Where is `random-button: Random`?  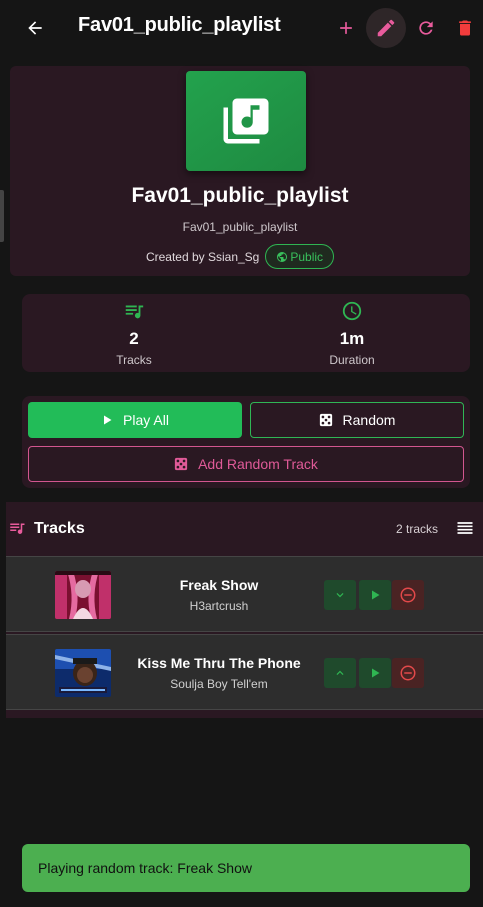 random-button: Random is located at coordinates (357, 420).